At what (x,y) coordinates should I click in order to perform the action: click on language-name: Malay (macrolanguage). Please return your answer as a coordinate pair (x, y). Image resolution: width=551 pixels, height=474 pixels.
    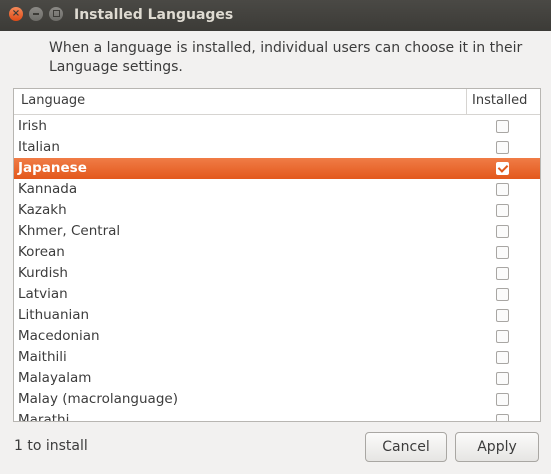
    Looking at the image, I should click on (98, 399).